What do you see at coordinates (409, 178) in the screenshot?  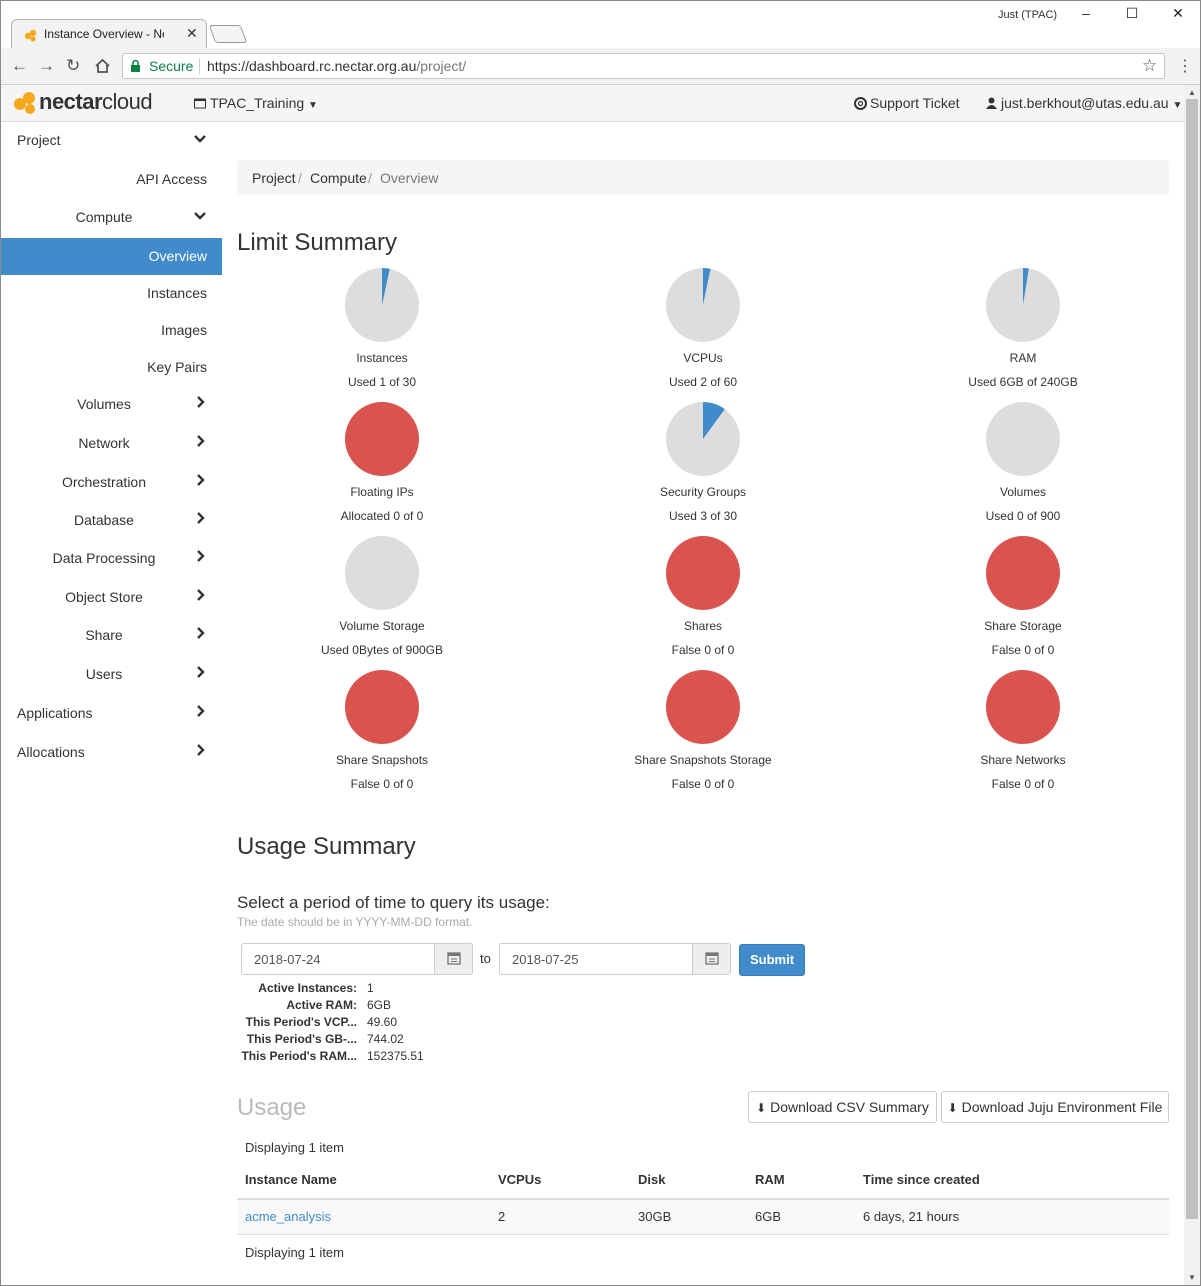 I see `breadcrumb-overview: Overview` at bounding box center [409, 178].